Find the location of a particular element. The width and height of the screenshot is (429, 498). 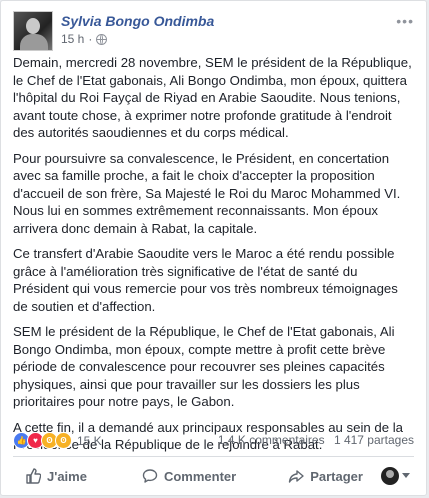

profile-selector is located at coordinates (395, 476).